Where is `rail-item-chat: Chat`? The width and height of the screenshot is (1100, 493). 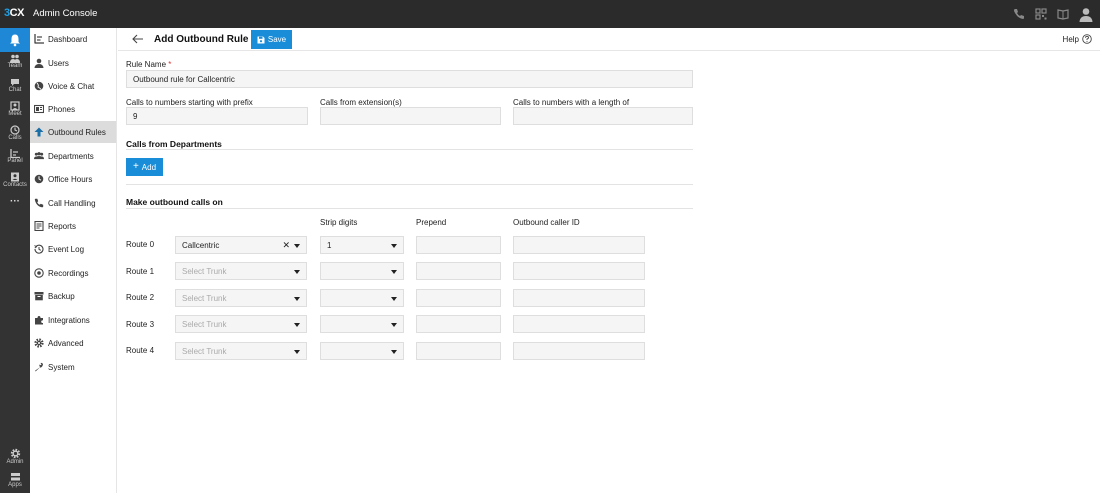
rail-item-chat: Chat is located at coordinates (15, 85).